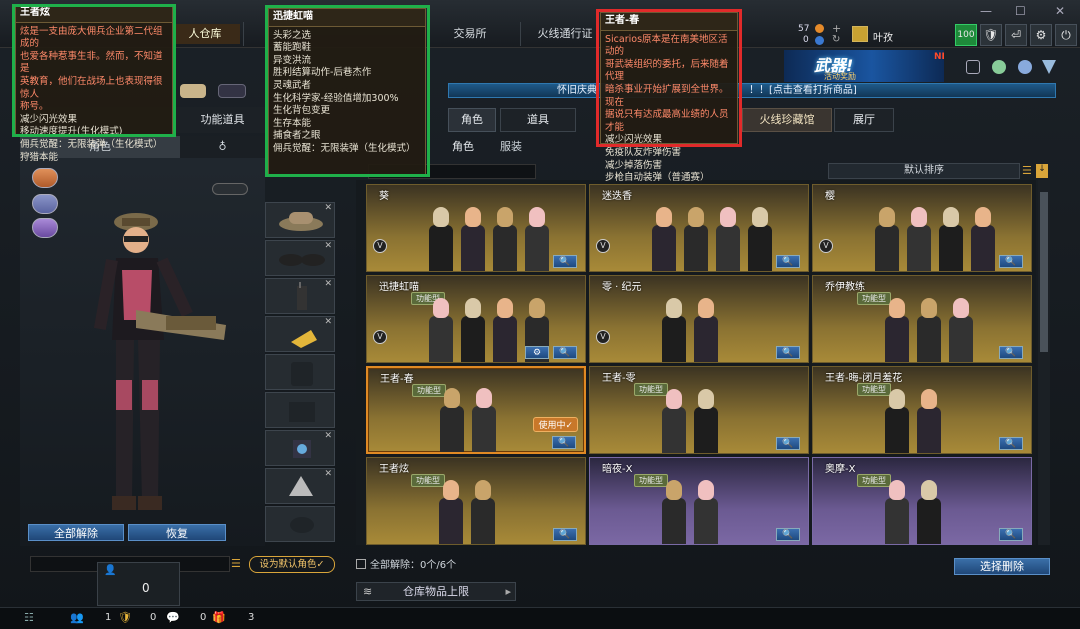 This screenshot has height=629, width=1080. I want to click on minimize-icon: —, so click(986, 11).